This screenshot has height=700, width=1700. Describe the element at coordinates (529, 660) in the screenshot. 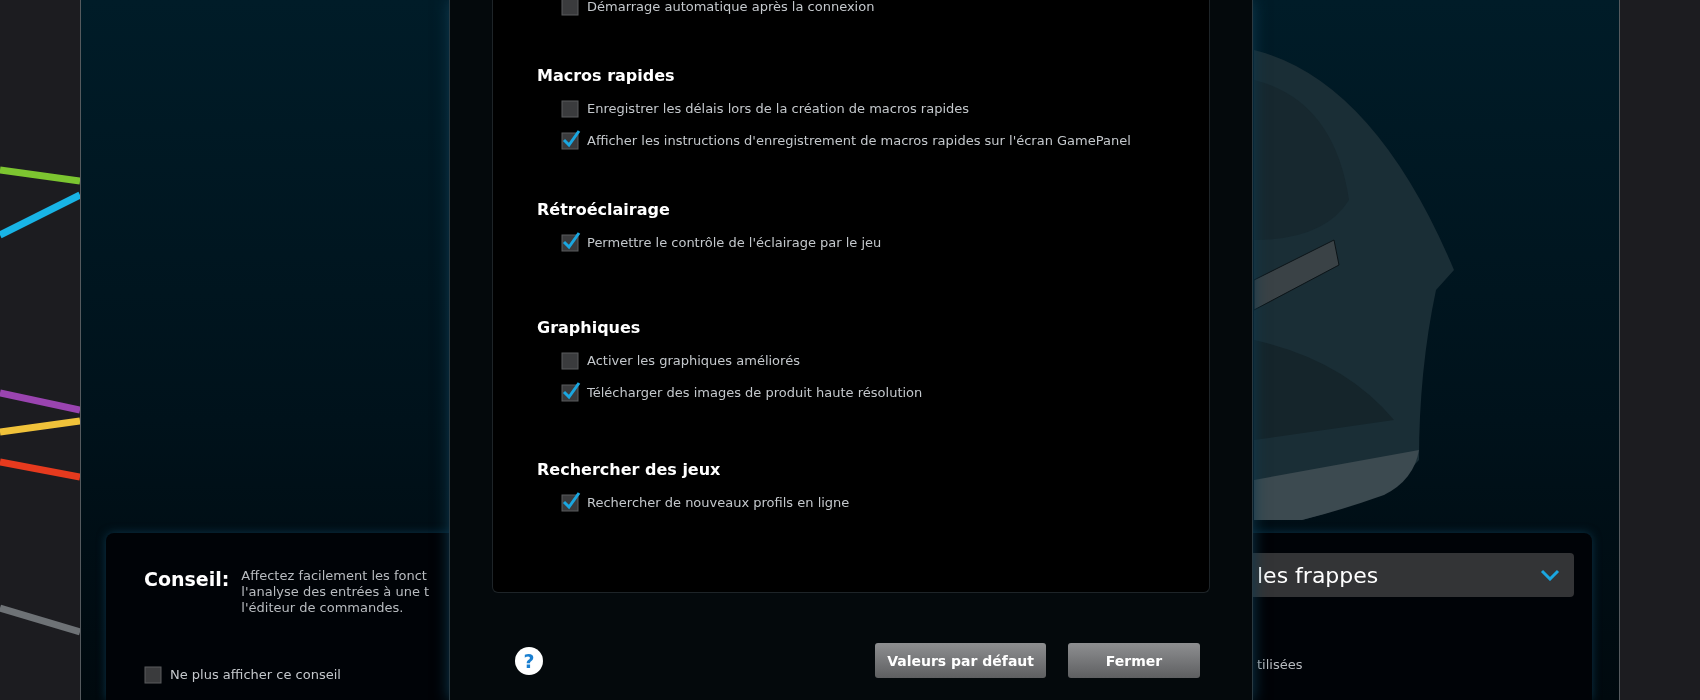

I see `help-icon: ?` at that location.